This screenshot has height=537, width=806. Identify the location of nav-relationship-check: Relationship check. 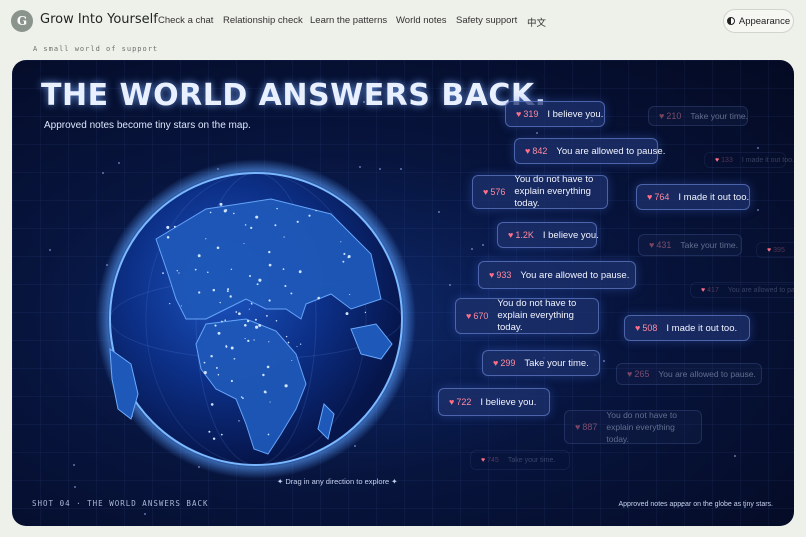
(263, 20).